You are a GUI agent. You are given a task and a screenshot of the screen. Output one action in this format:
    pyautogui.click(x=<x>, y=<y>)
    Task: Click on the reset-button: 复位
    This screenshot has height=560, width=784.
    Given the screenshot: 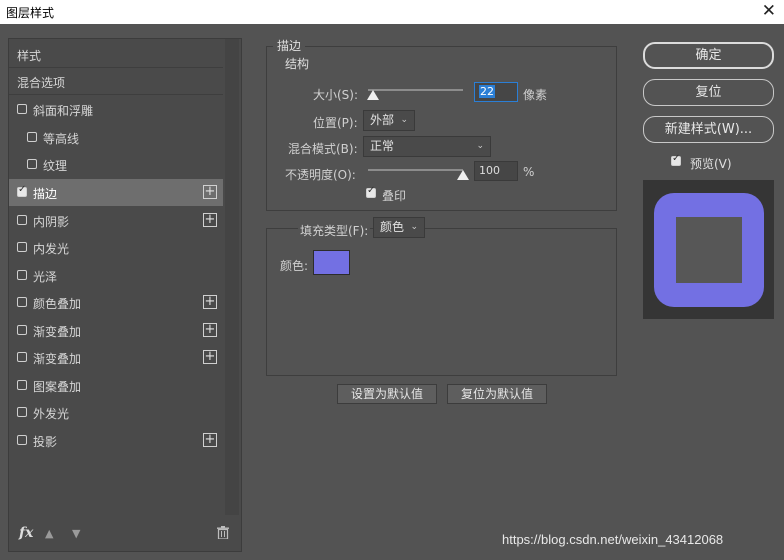 What is the action you would take?
    pyautogui.click(x=708, y=92)
    